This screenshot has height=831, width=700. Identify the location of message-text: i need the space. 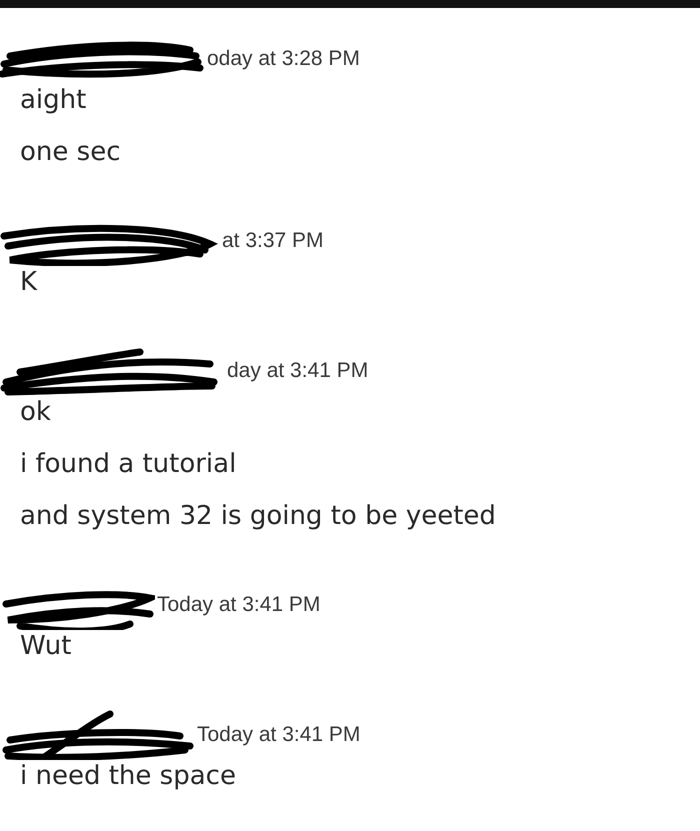
(128, 776).